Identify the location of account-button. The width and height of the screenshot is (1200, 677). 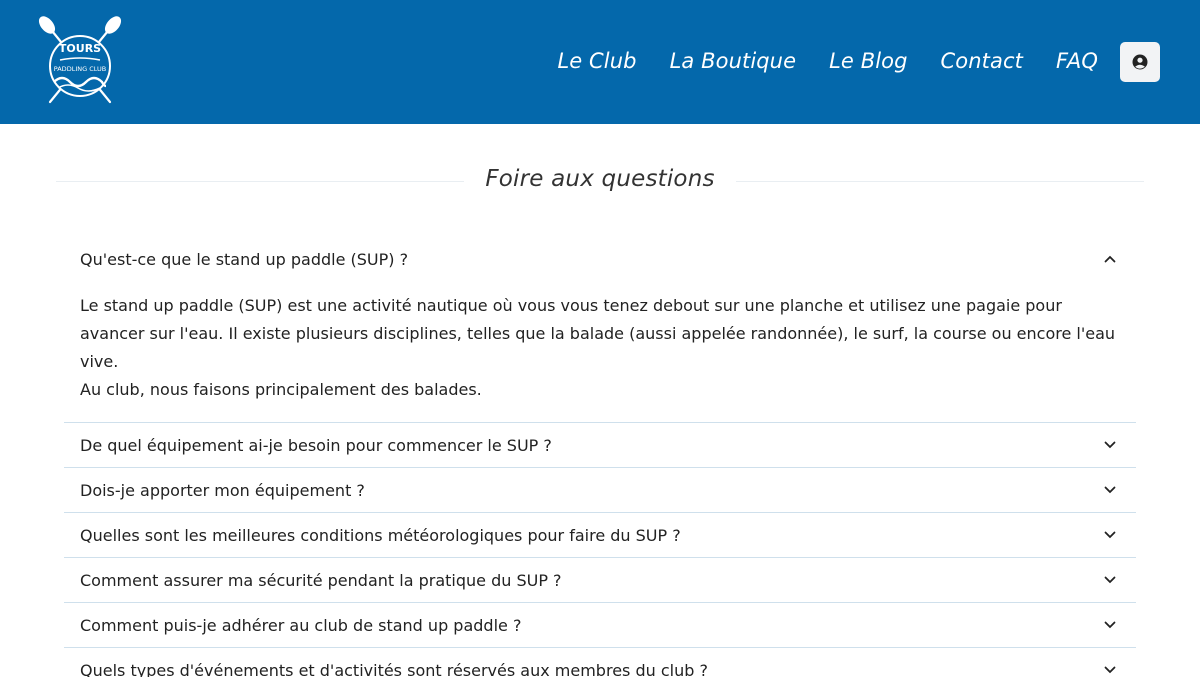
(1140, 62).